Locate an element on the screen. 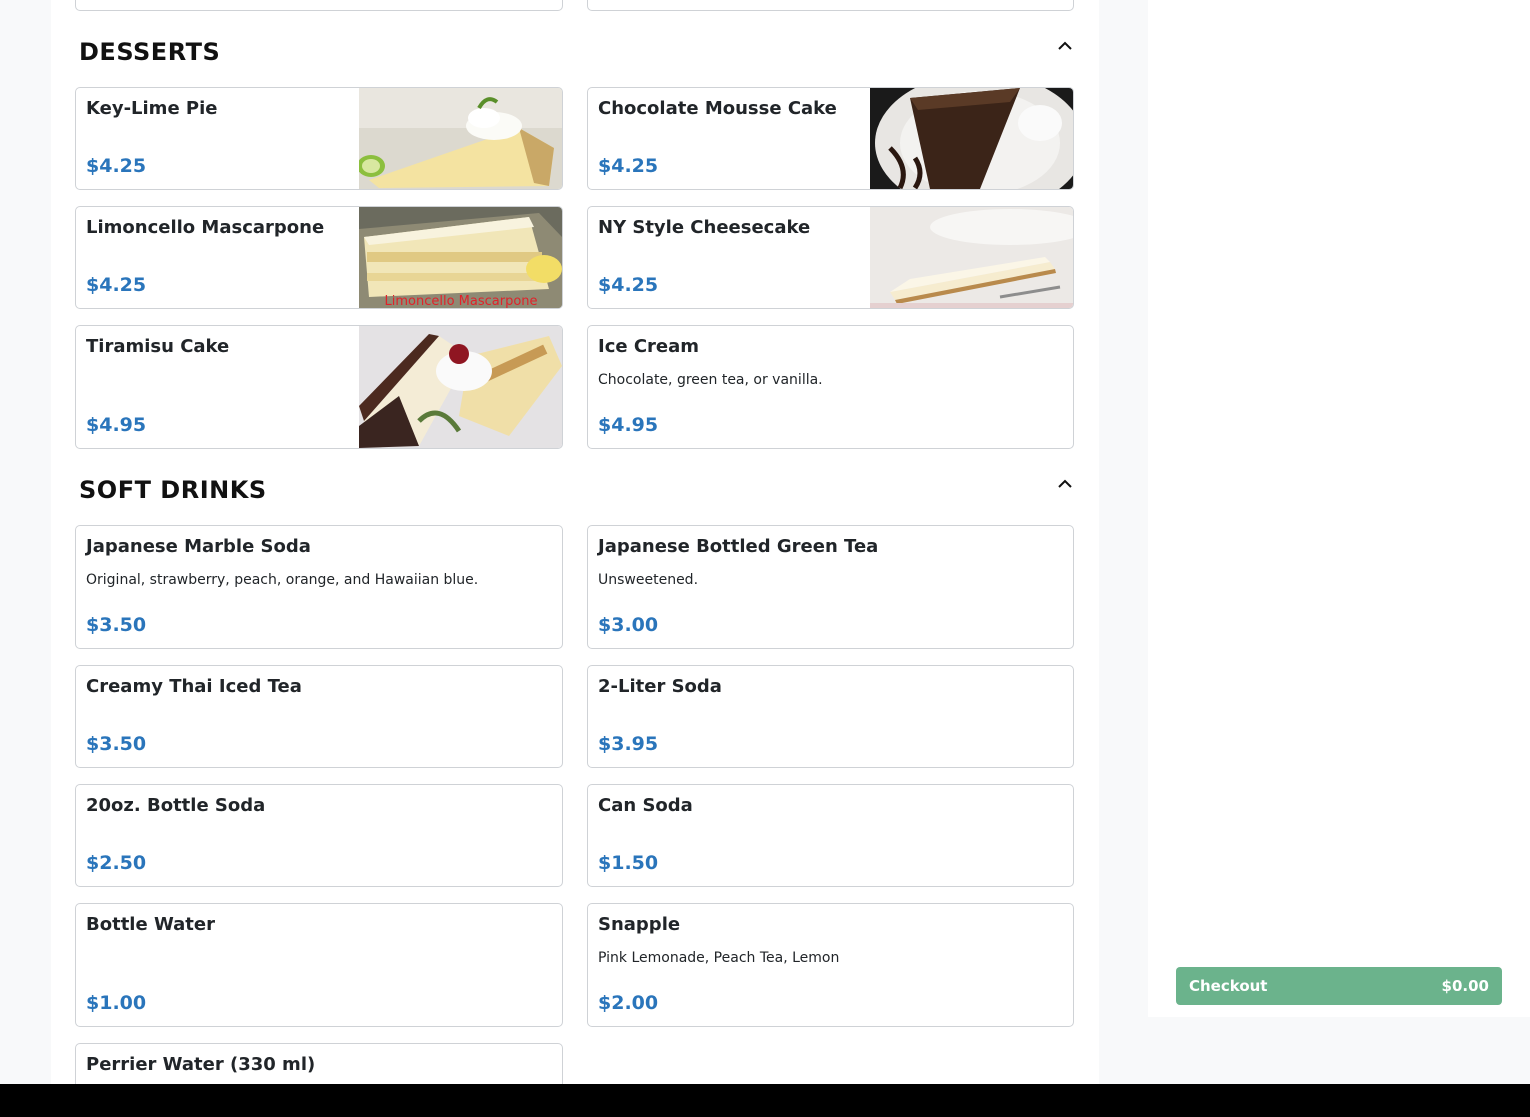  checkout-button: Checkout $0.00 is located at coordinates (1339, 986).